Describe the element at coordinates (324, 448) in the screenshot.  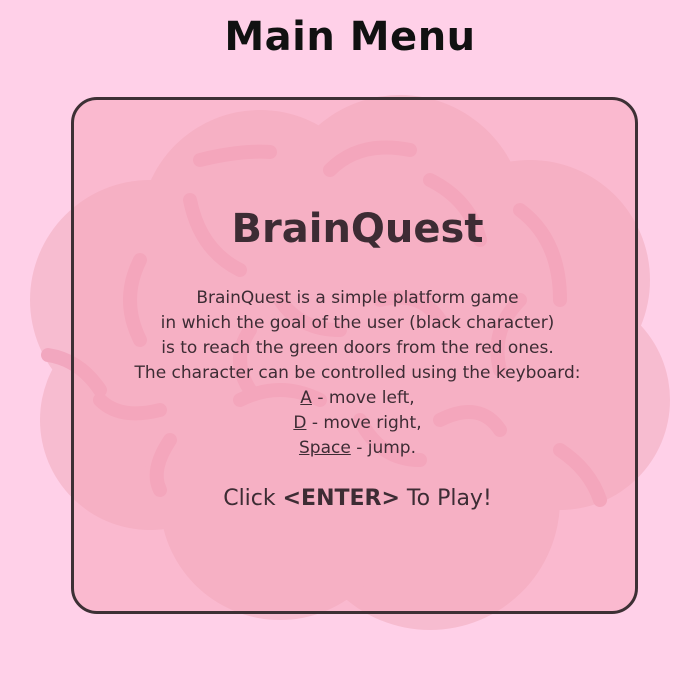
I see `key-space: Space` at that location.